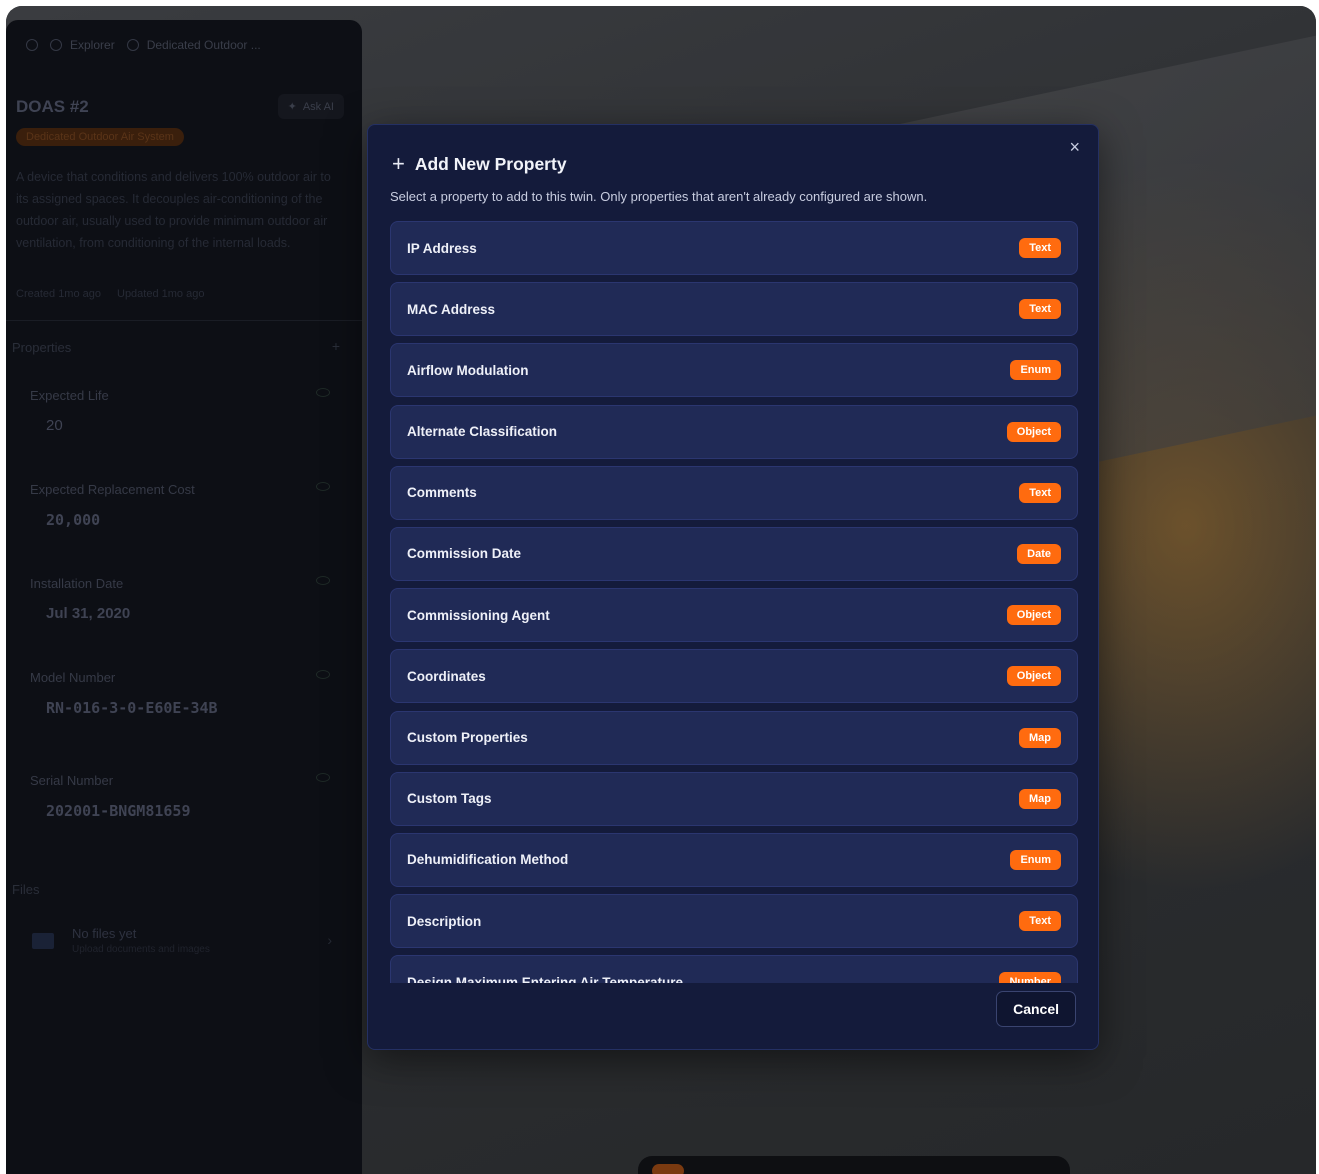  I want to click on property-option-label: Commissioning Agent, so click(478, 615).